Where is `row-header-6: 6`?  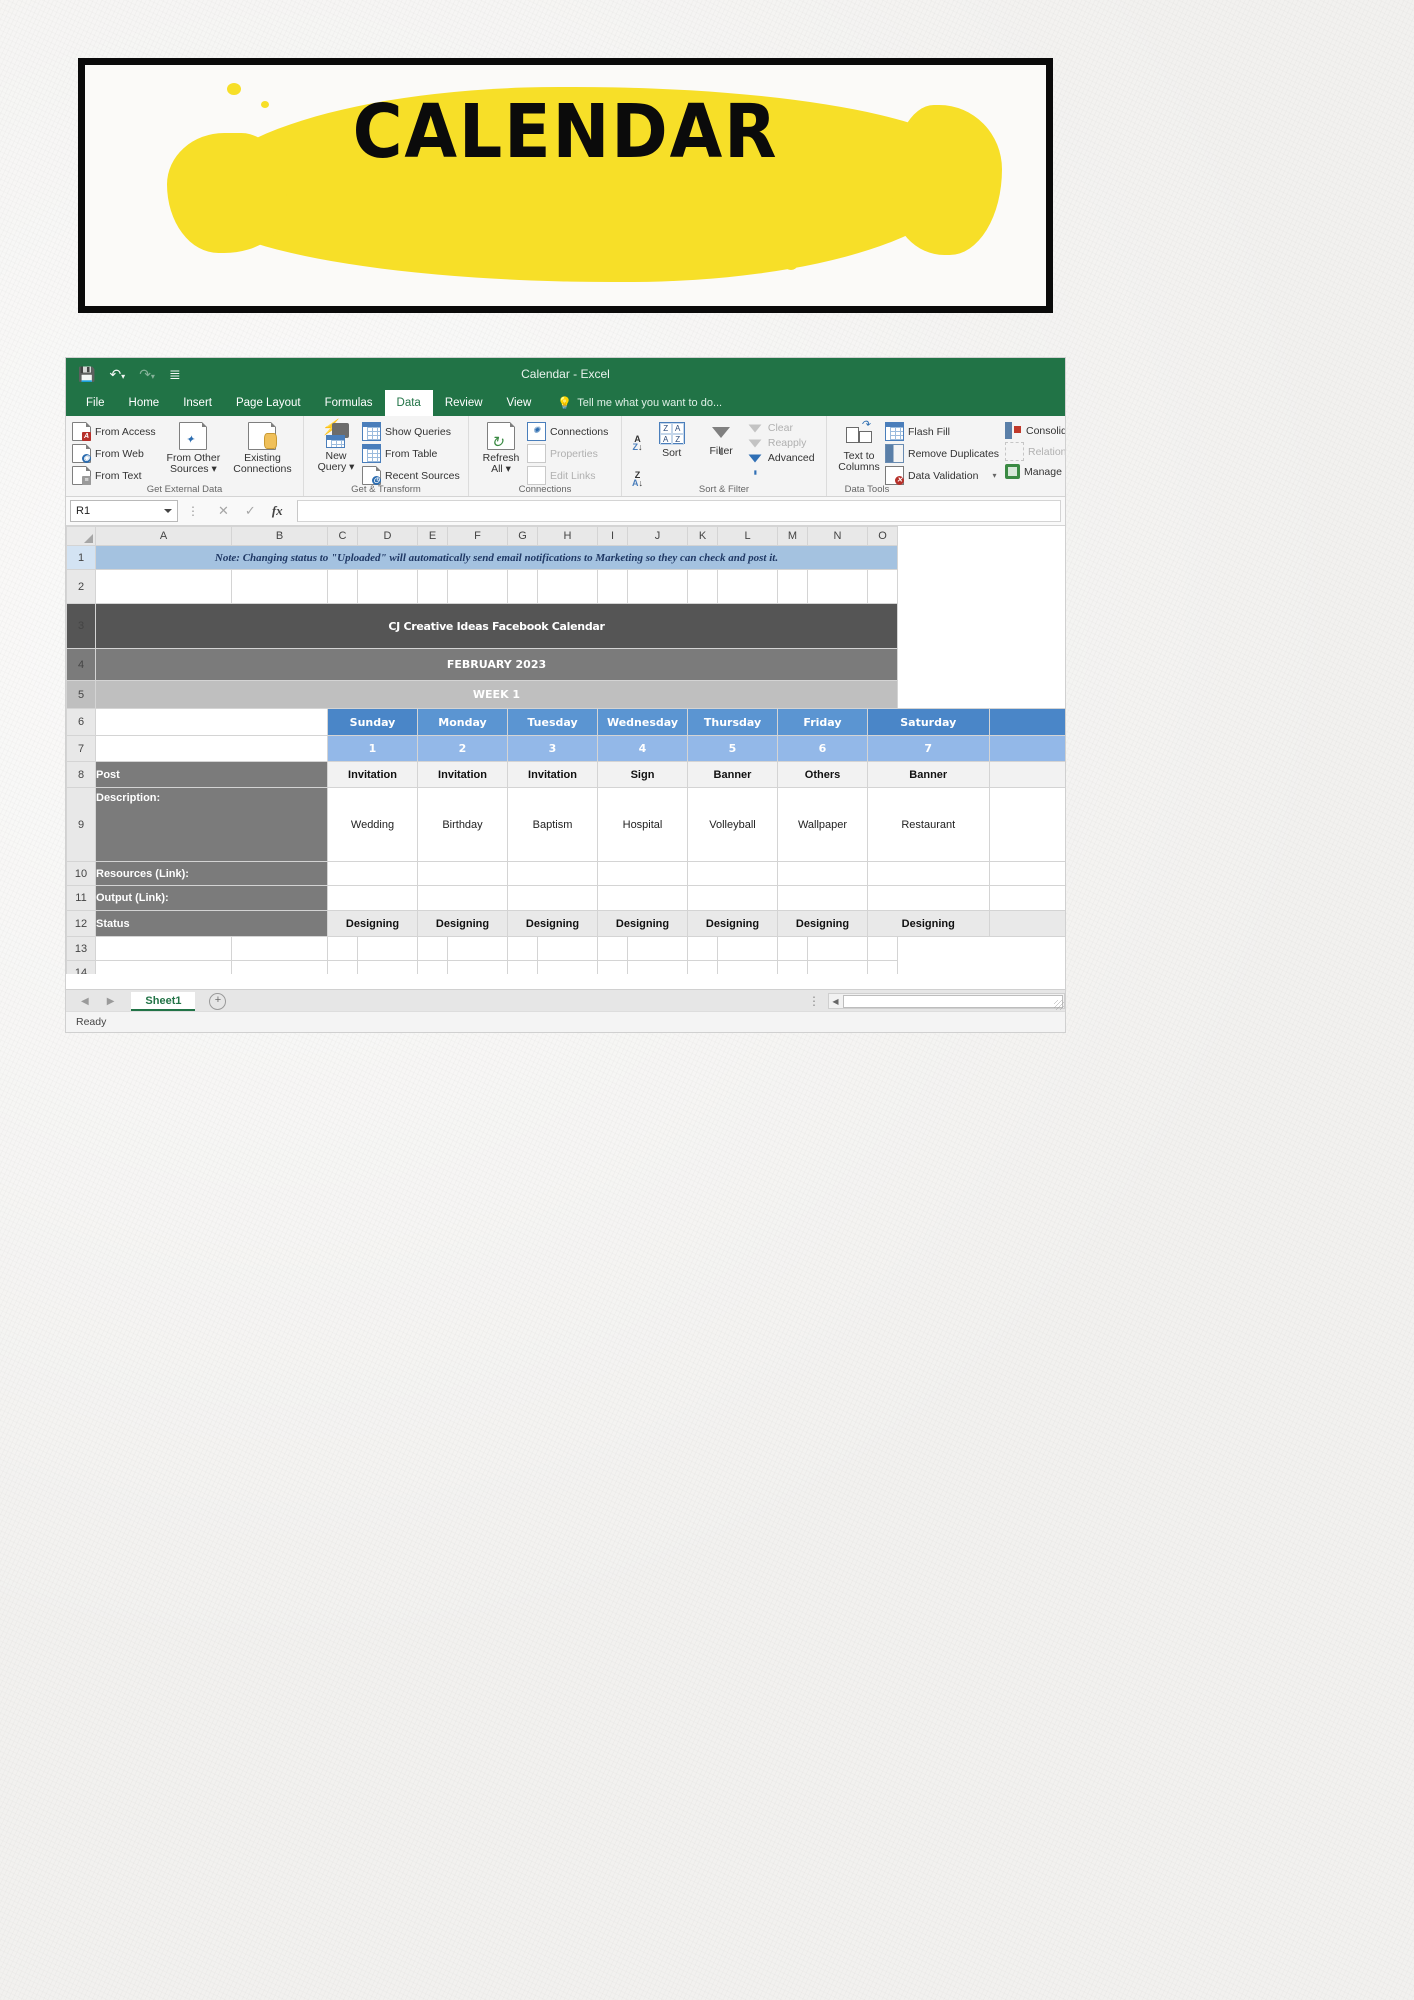
row-header-6: 6 is located at coordinates (81, 722).